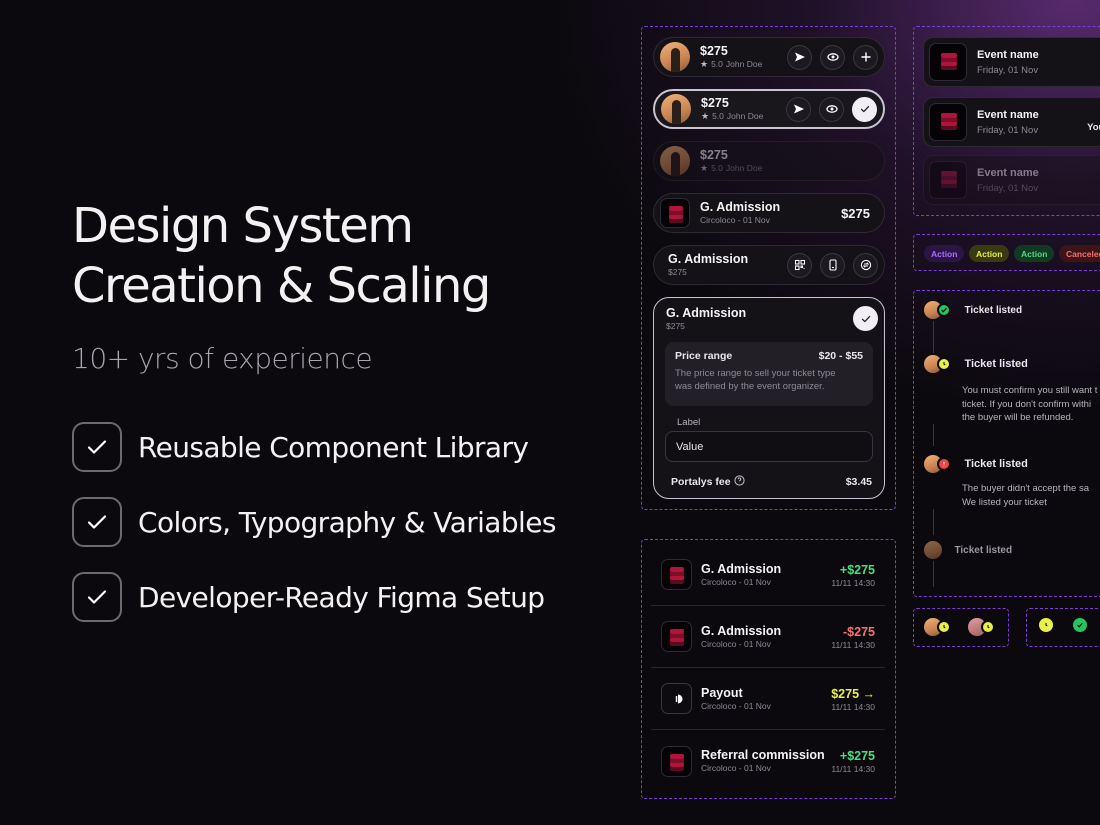 This screenshot has height=825, width=1100. I want to click on hero-title-line2: Creation & Scaling, so click(281, 286).